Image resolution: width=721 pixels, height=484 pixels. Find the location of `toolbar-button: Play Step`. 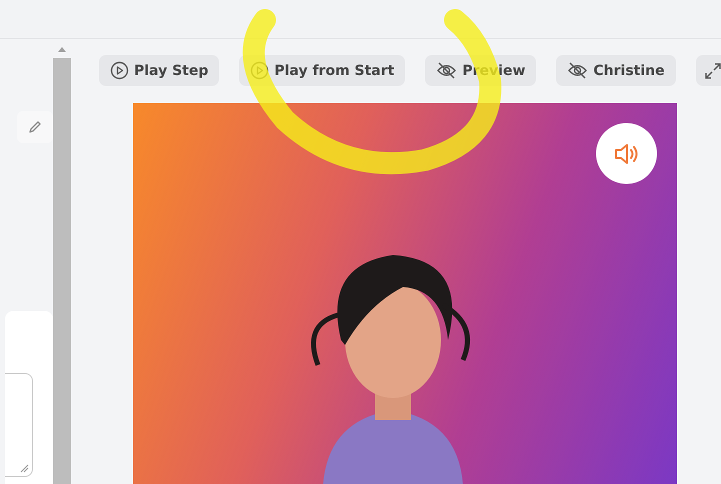

toolbar-button: Play Step is located at coordinates (159, 70).